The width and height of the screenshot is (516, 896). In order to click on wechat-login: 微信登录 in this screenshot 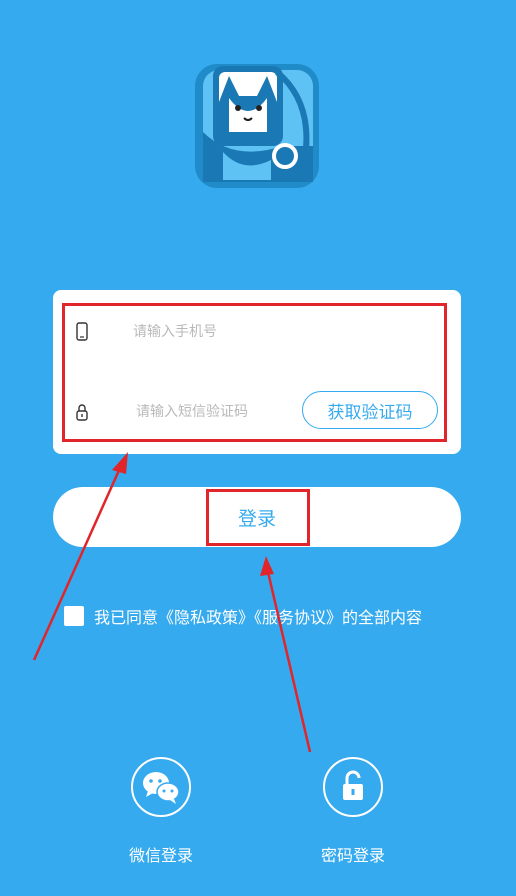, I will do `click(161, 811)`.